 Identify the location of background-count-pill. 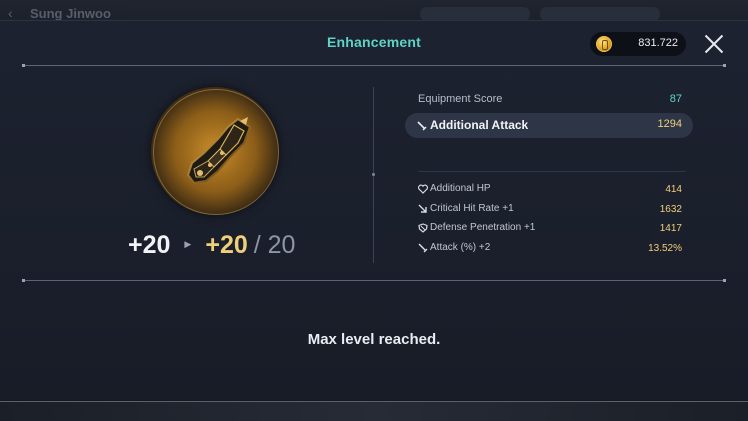
(475, 14).